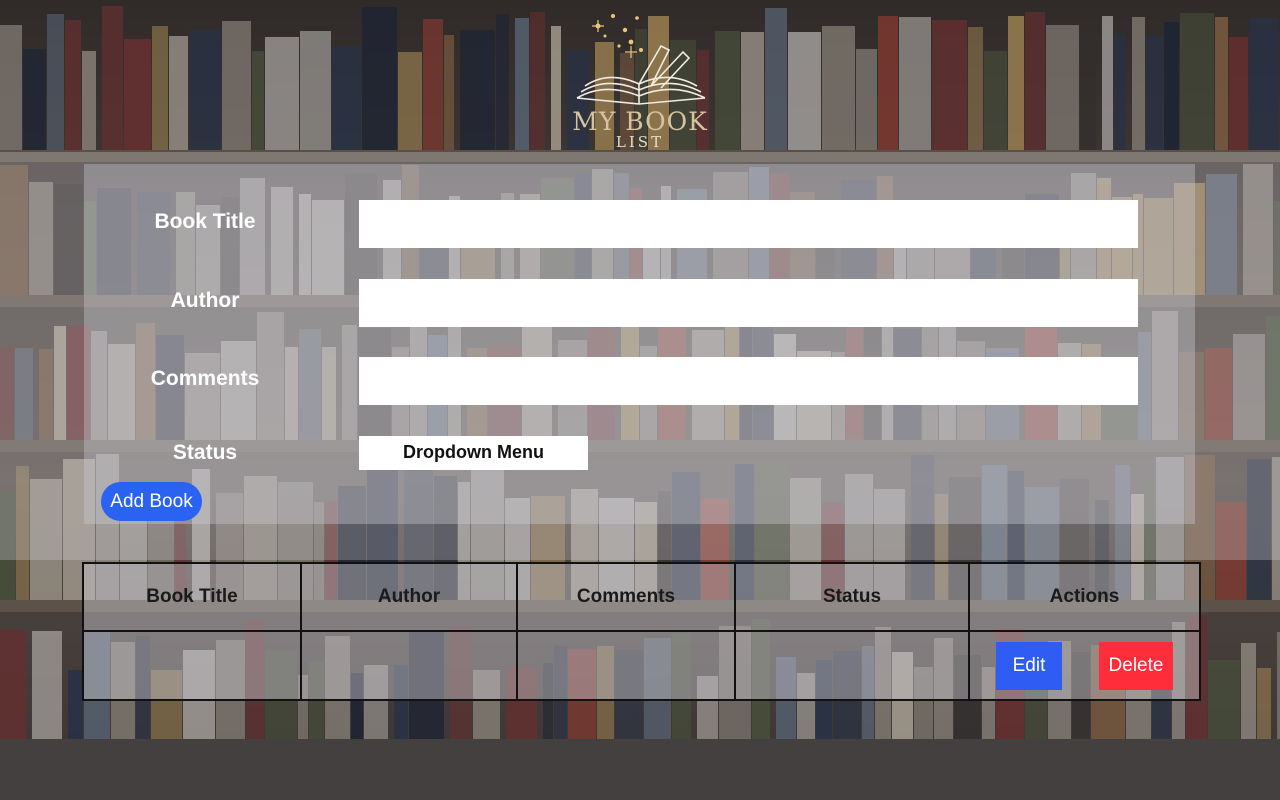 Image resolution: width=1280 pixels, height=800 pixels. I want to click on column-header-status: Status, so click(852, 597).